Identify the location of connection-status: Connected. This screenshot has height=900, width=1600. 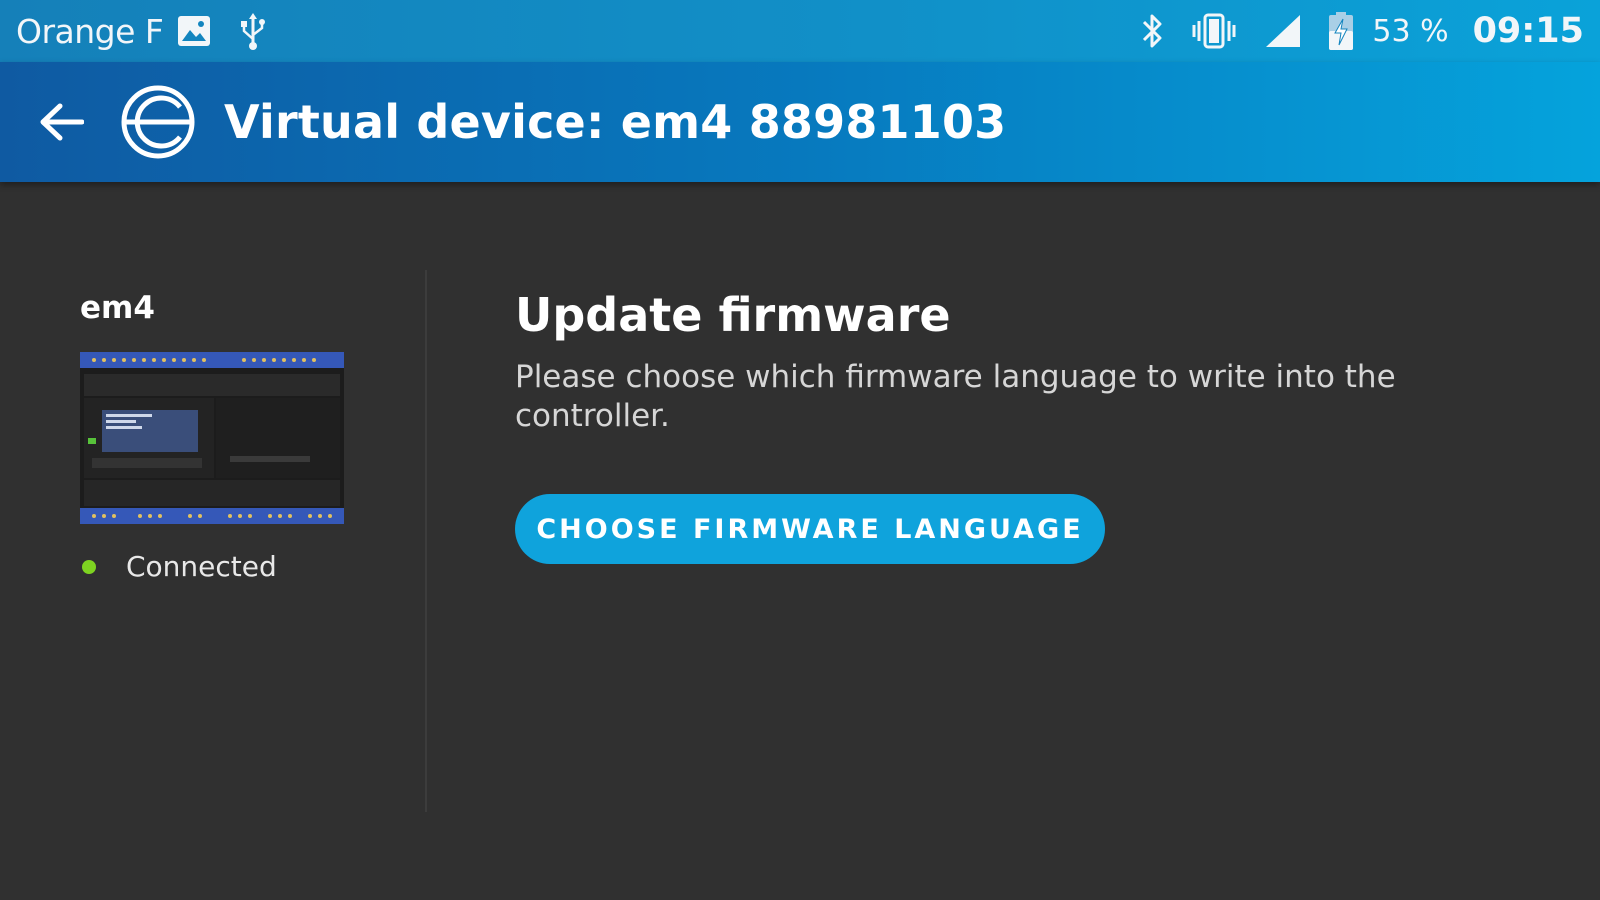
(220, 566).